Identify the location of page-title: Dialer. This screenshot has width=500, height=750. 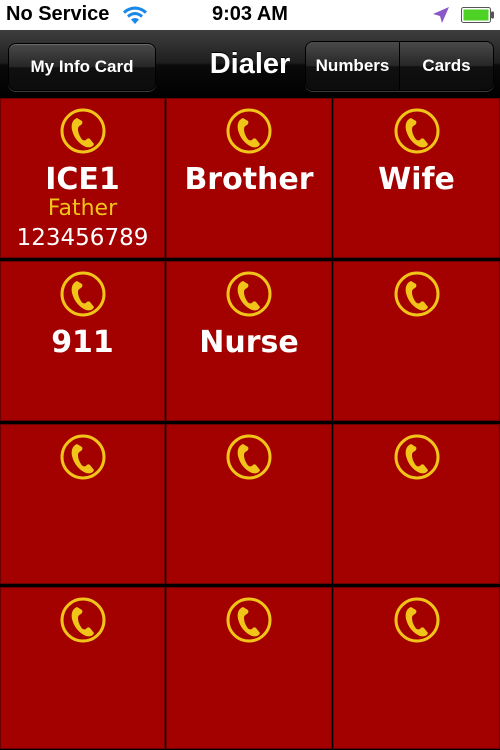
(250, 64).